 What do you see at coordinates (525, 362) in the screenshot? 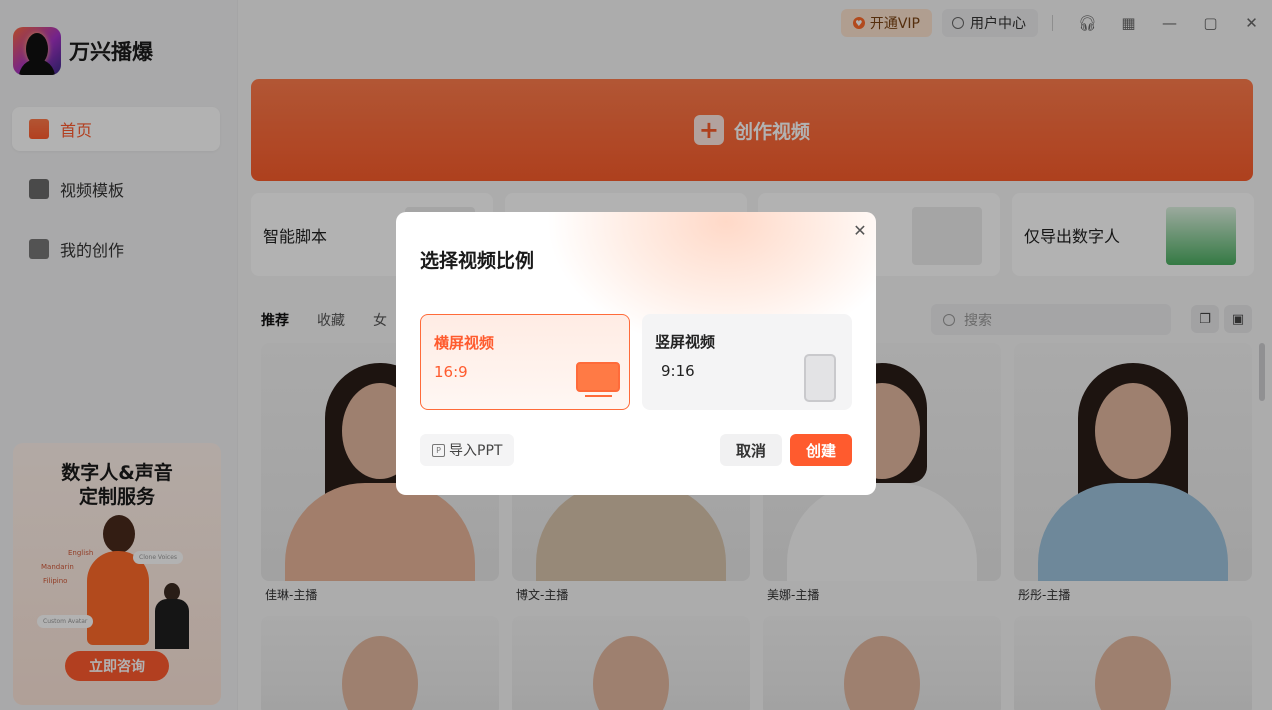
I see `ratio-option-landscape: 横屏视频 16:9` at bounding box center [525, 362].